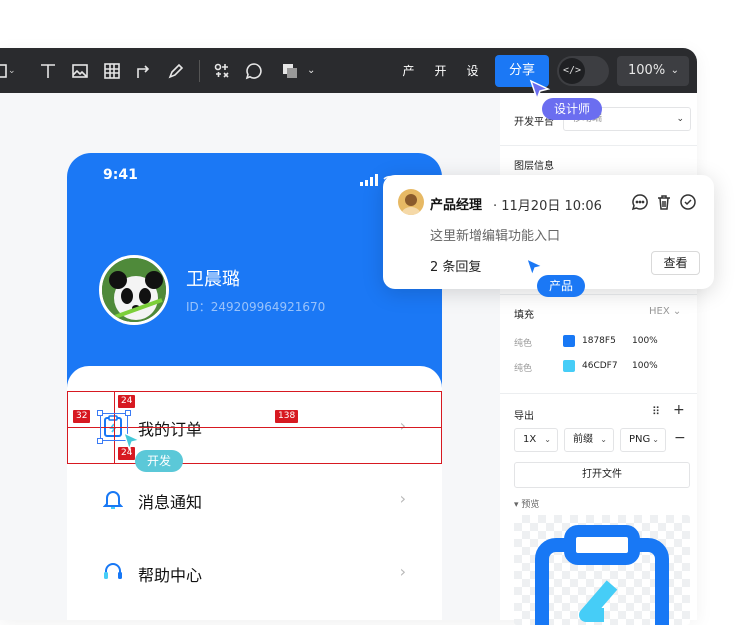 This screenshot has width=744, height=625. Describe the element at coordinates (48, 71) in the screenshot. I see `text-icon` at that location.